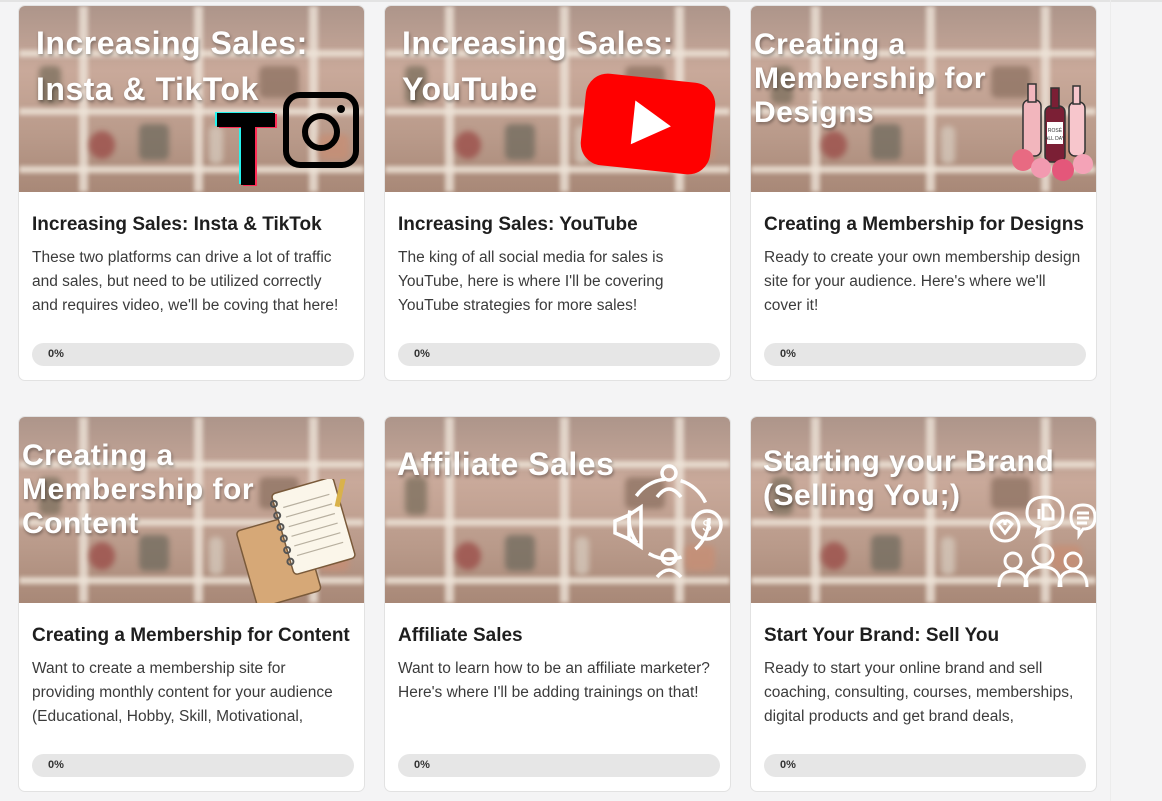 This screenshot has height=801, width=1162. Describe the element at coordinates (924, 225) in the screenshot. I see `card-title: Creating a Membership for Designs` at that location.